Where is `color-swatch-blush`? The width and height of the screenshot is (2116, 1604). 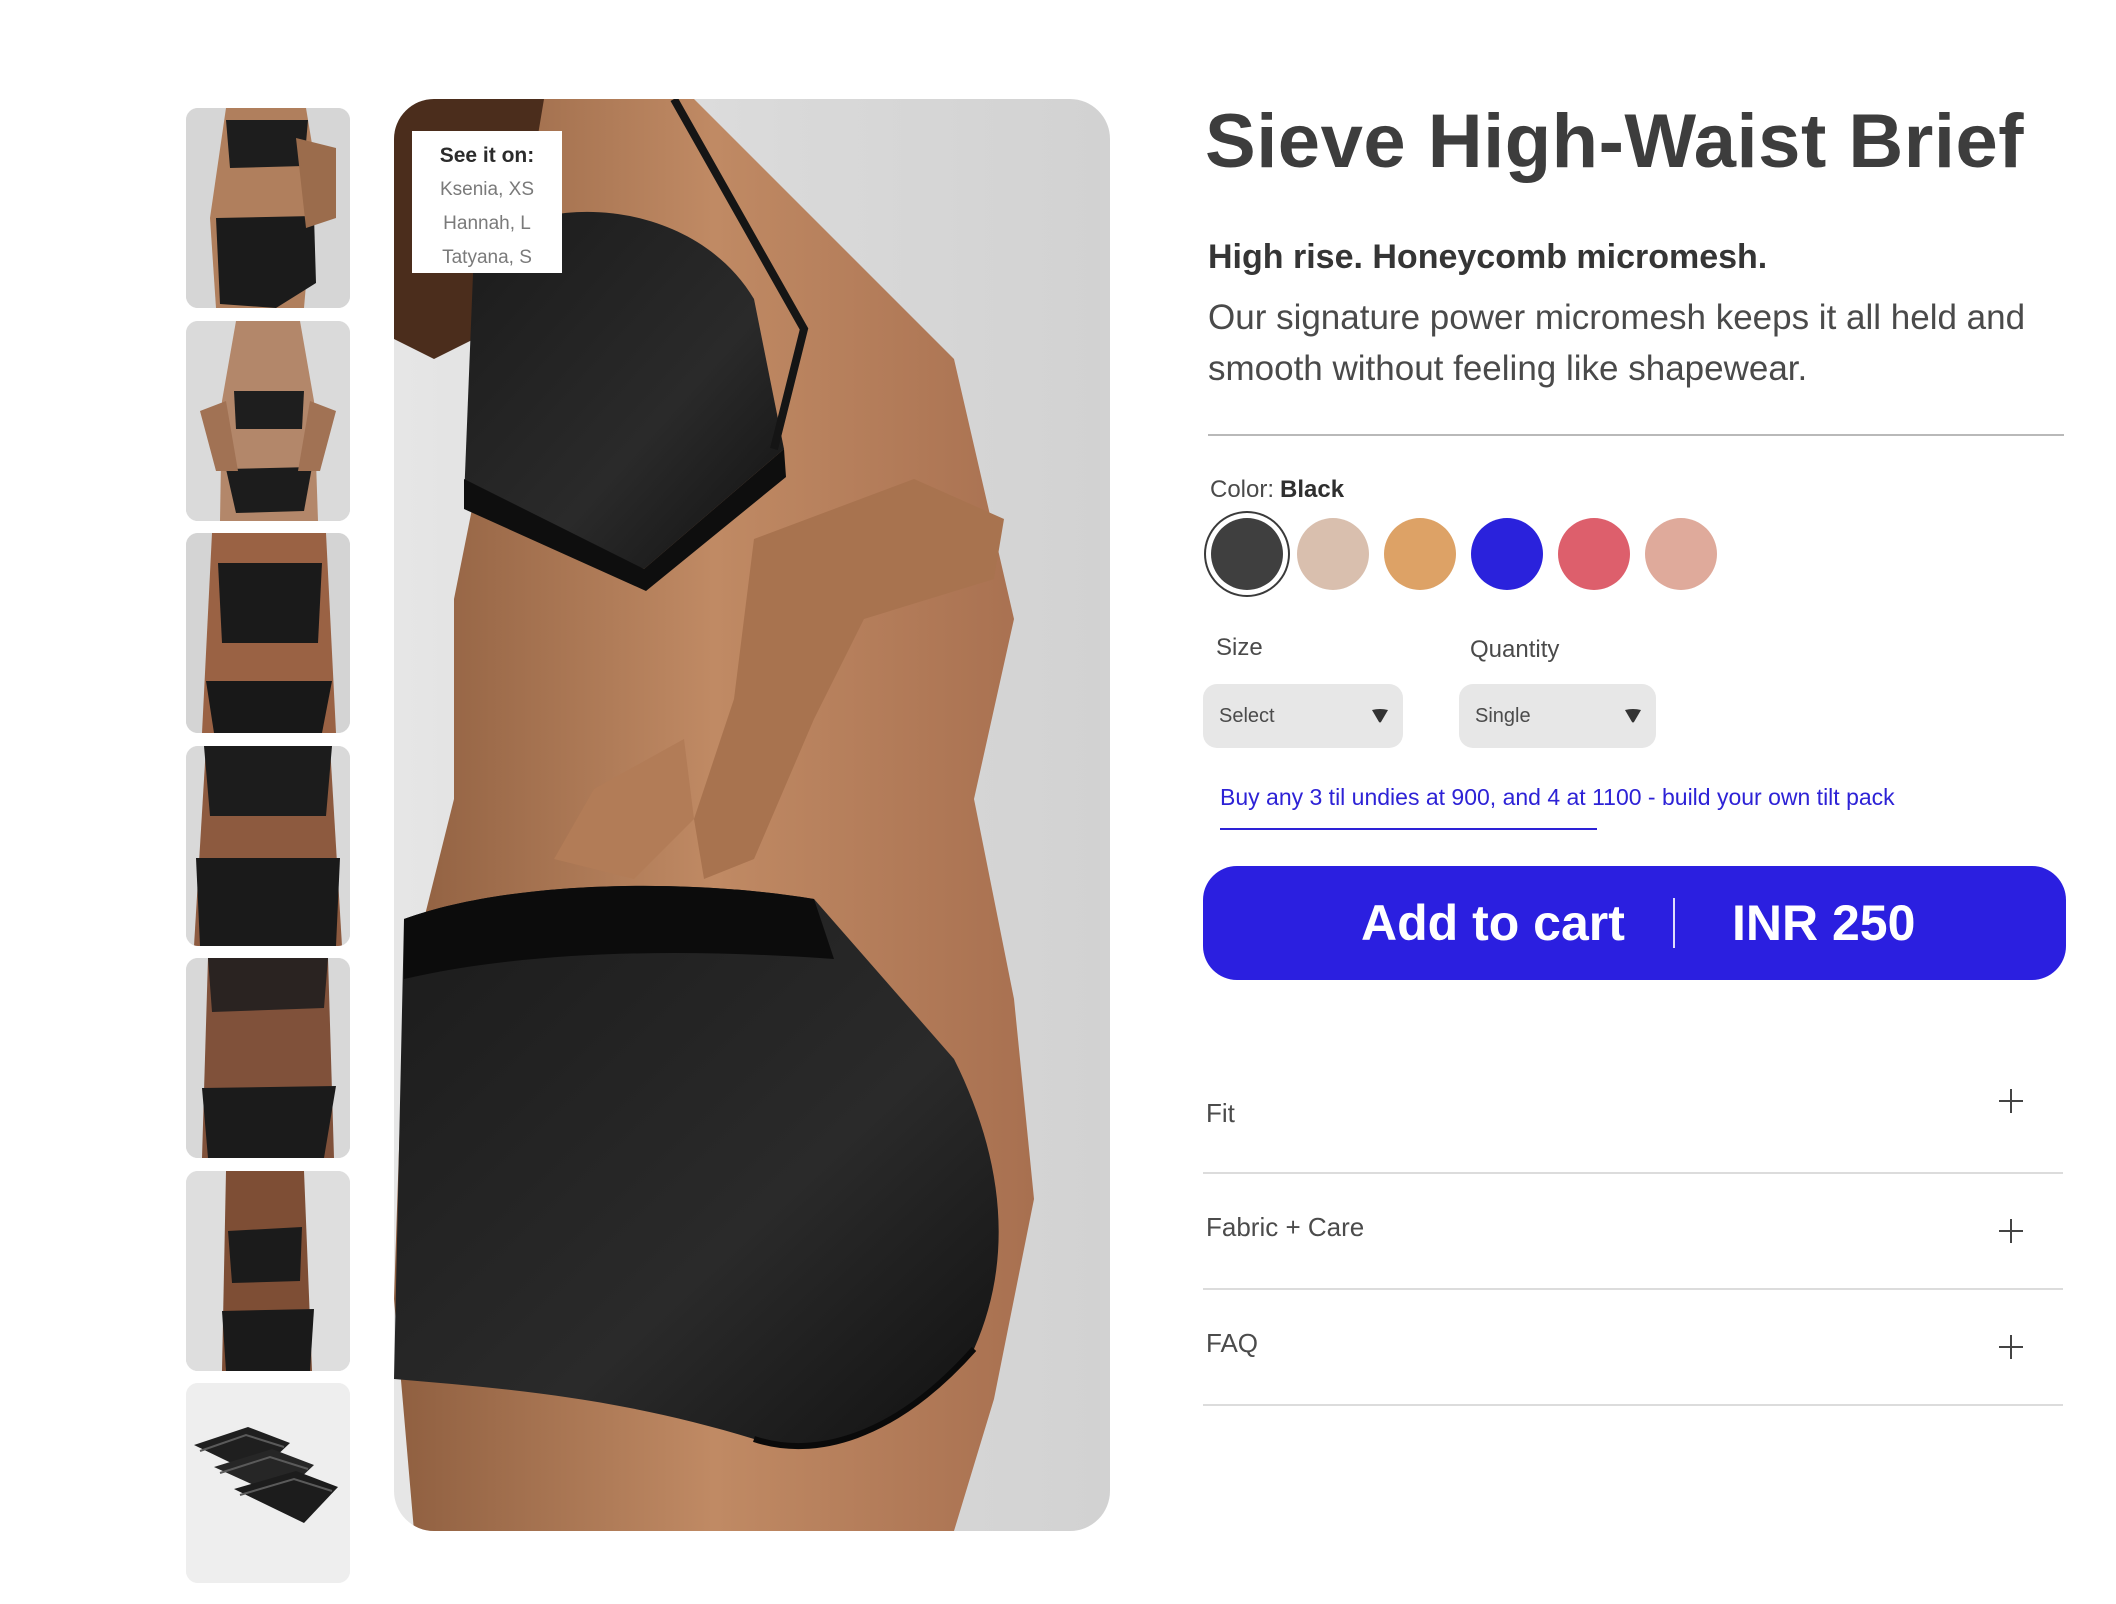
color-swatch-blush is located at coordinates (1681, 554).